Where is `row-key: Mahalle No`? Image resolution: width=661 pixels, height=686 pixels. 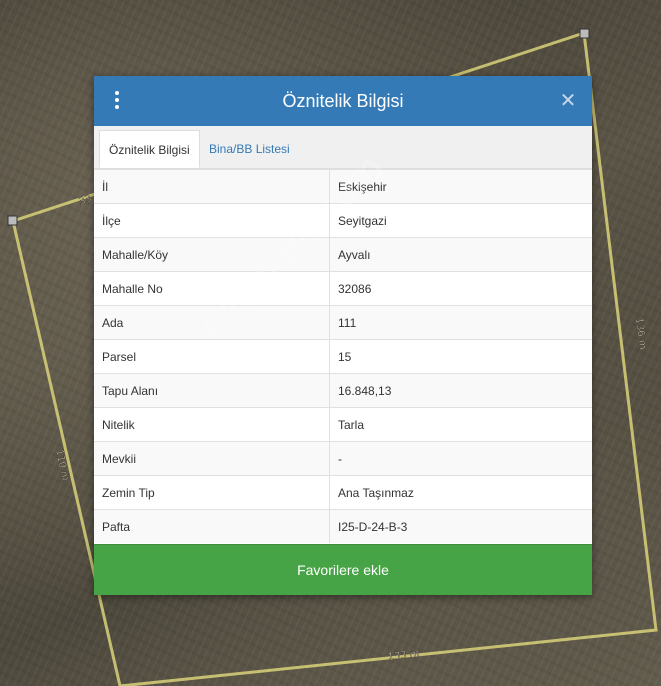
row-key: Mahalle No is located at coordinates (212, 288).